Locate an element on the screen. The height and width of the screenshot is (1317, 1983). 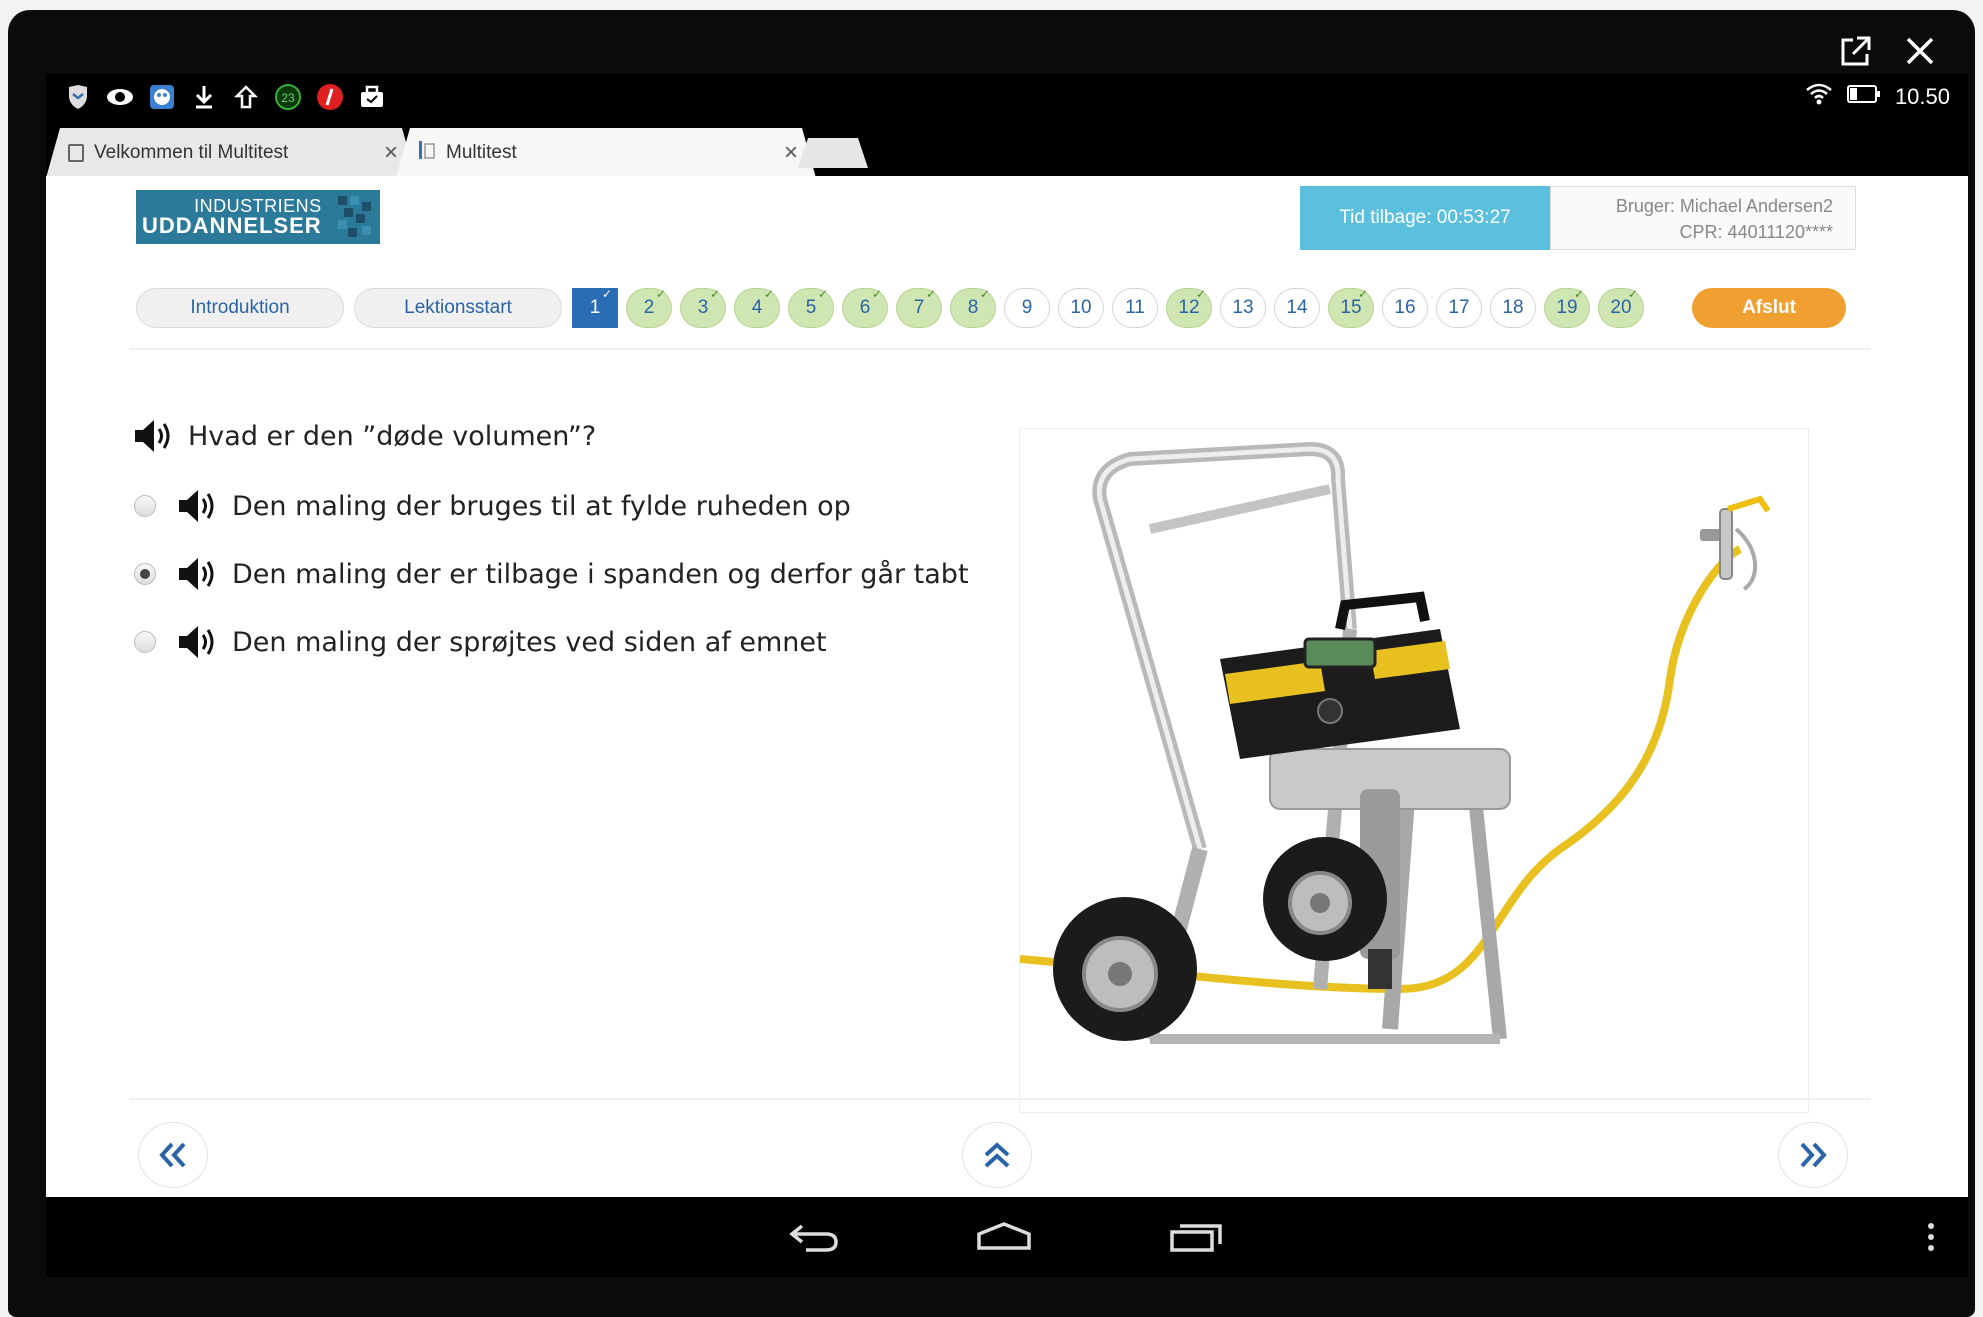
question-number-button: 4 ✓ is located at coordinates (757, 307).